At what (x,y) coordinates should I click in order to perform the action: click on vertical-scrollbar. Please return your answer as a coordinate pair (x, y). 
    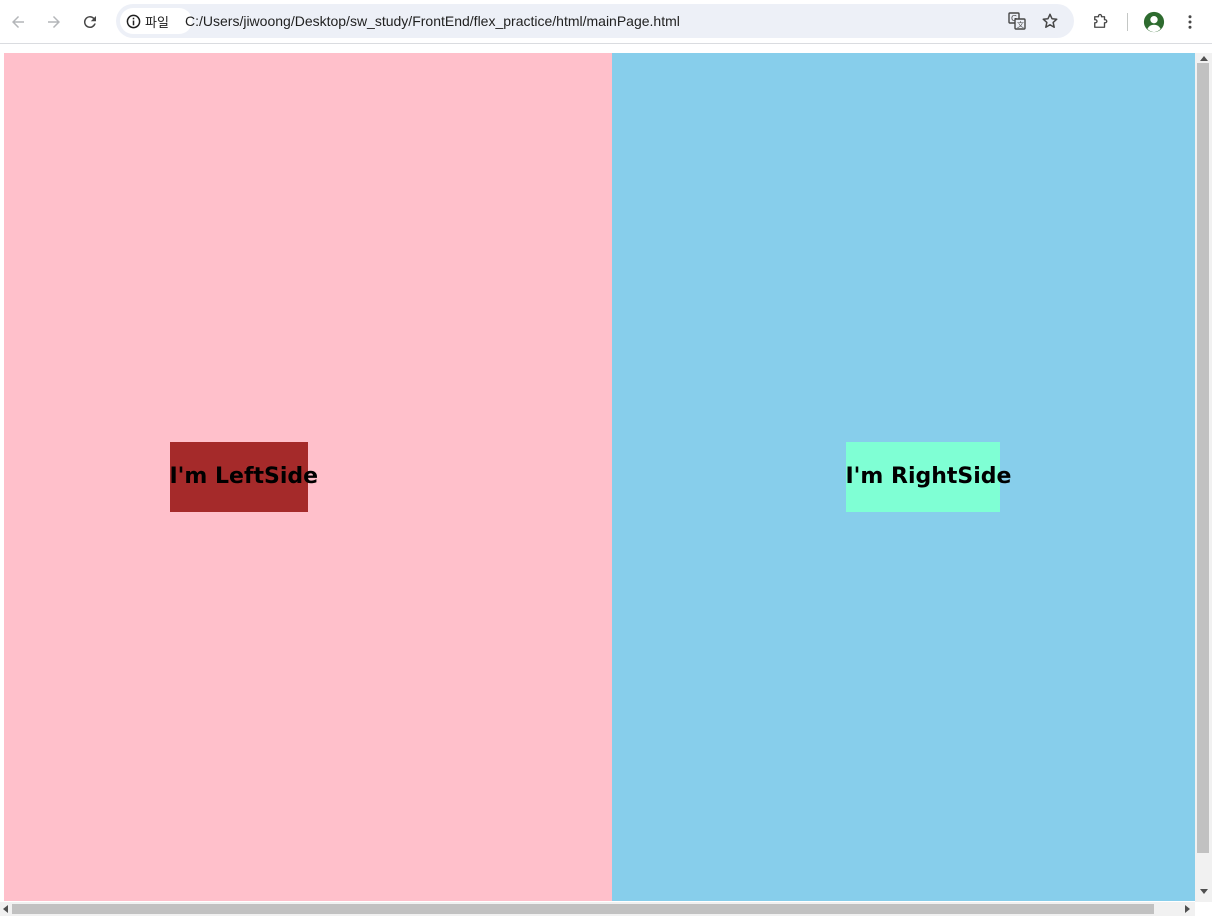
    Looking at the image, I should click on (1203, 477).